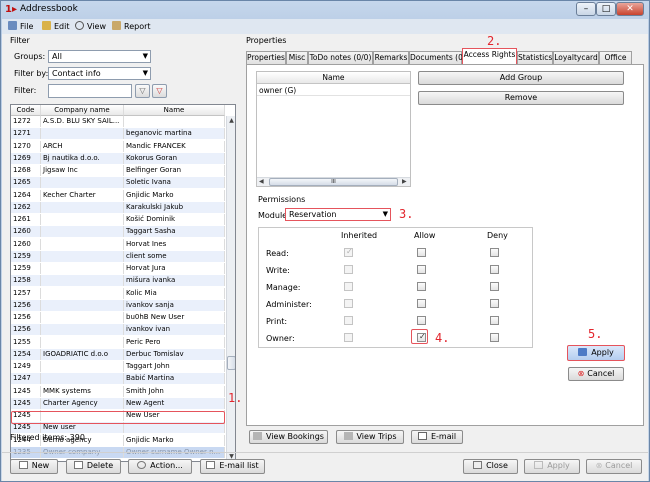 Image resolution: width=650 pixels, height=482 pixels. What do you see at coordinates (333, 90) in the screenshot?
I see `group-list-item: owner (G)` at bounding box center [333, 90].